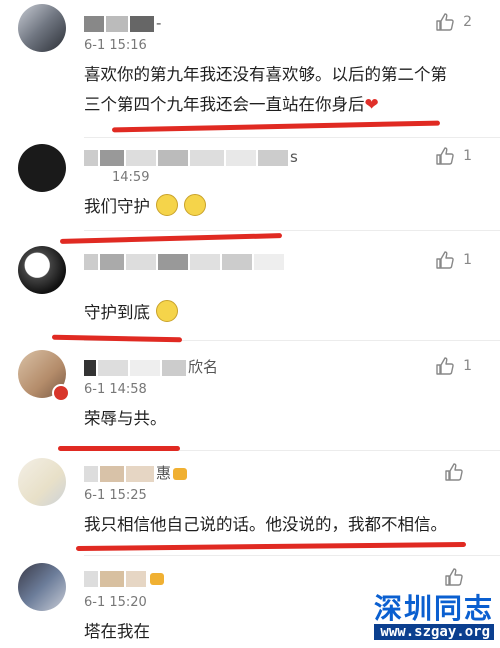 The width and height of the screenshot is (500, 648). Describe the element at coordinates (371, 105) in the screenshot. I see `heart-emoji-icon: ❤` at that location.